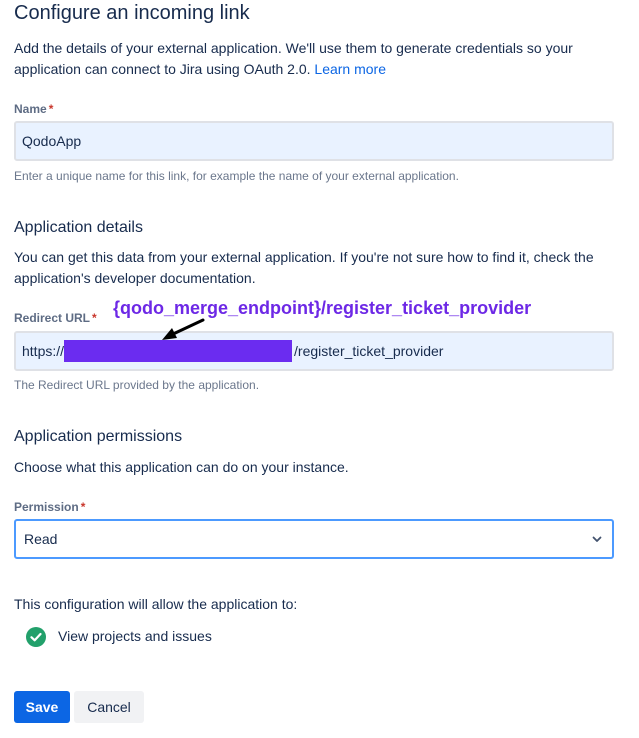  I want to click on redirect-url-prefix: https://, so click(43, 351).